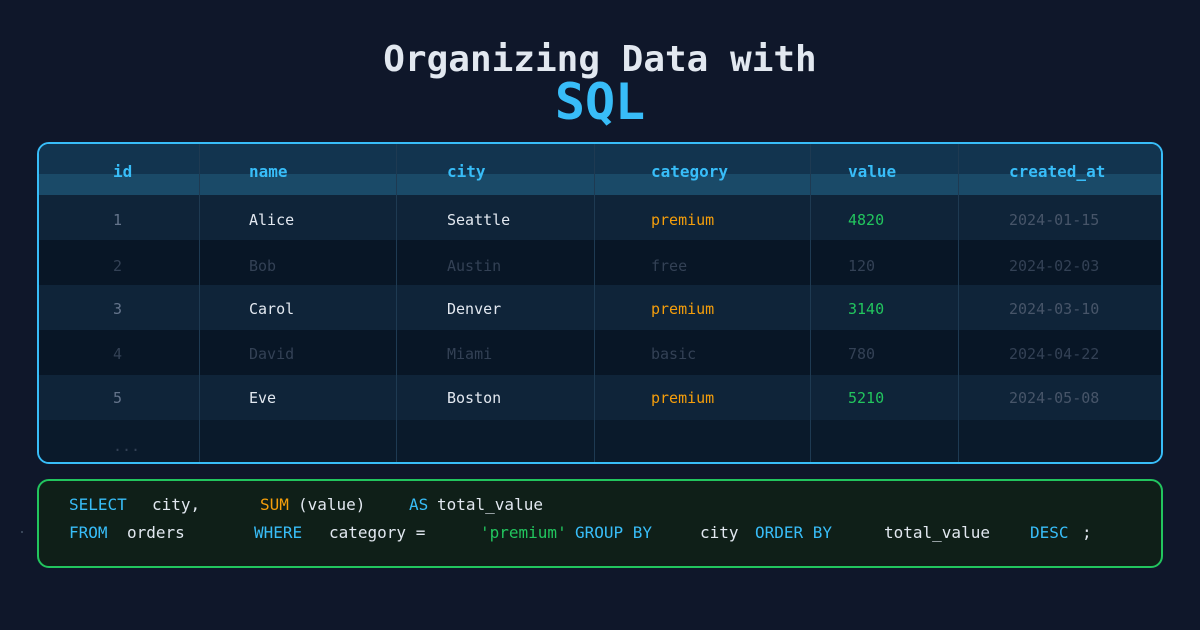  Describe the element at coordinates (118, 309) in the screenshot. I see `cell-id: 3` at that location.